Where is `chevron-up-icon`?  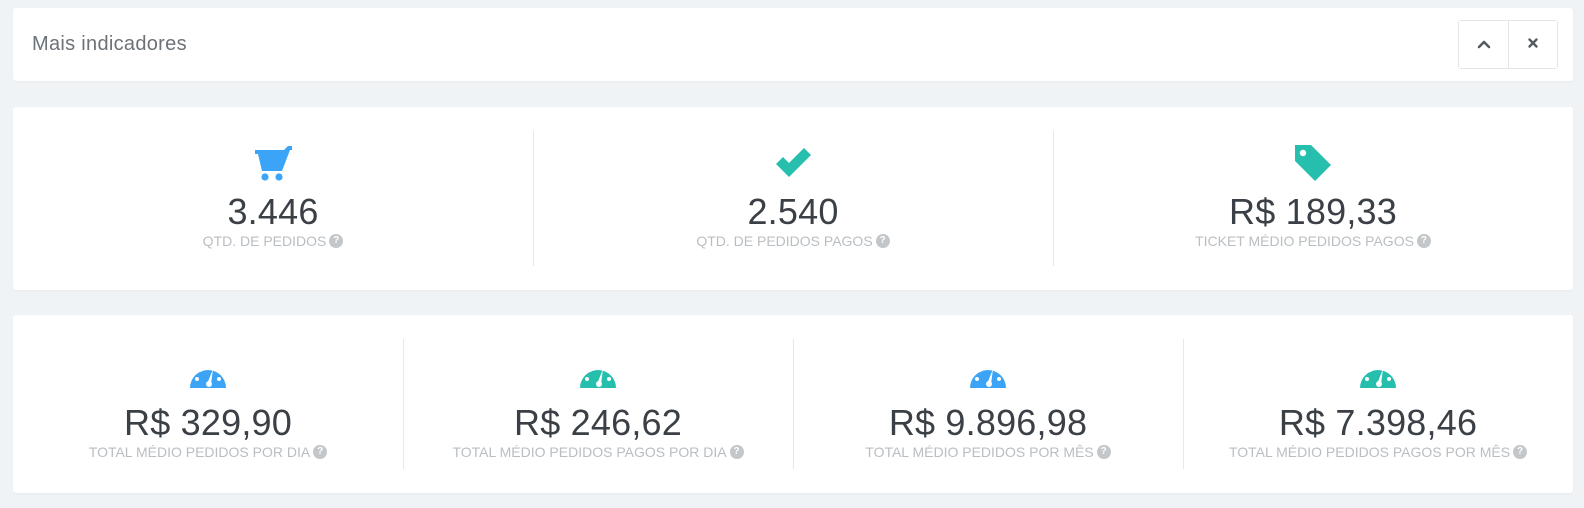 chevron-up-icon is located at coordinates (1484, 45).